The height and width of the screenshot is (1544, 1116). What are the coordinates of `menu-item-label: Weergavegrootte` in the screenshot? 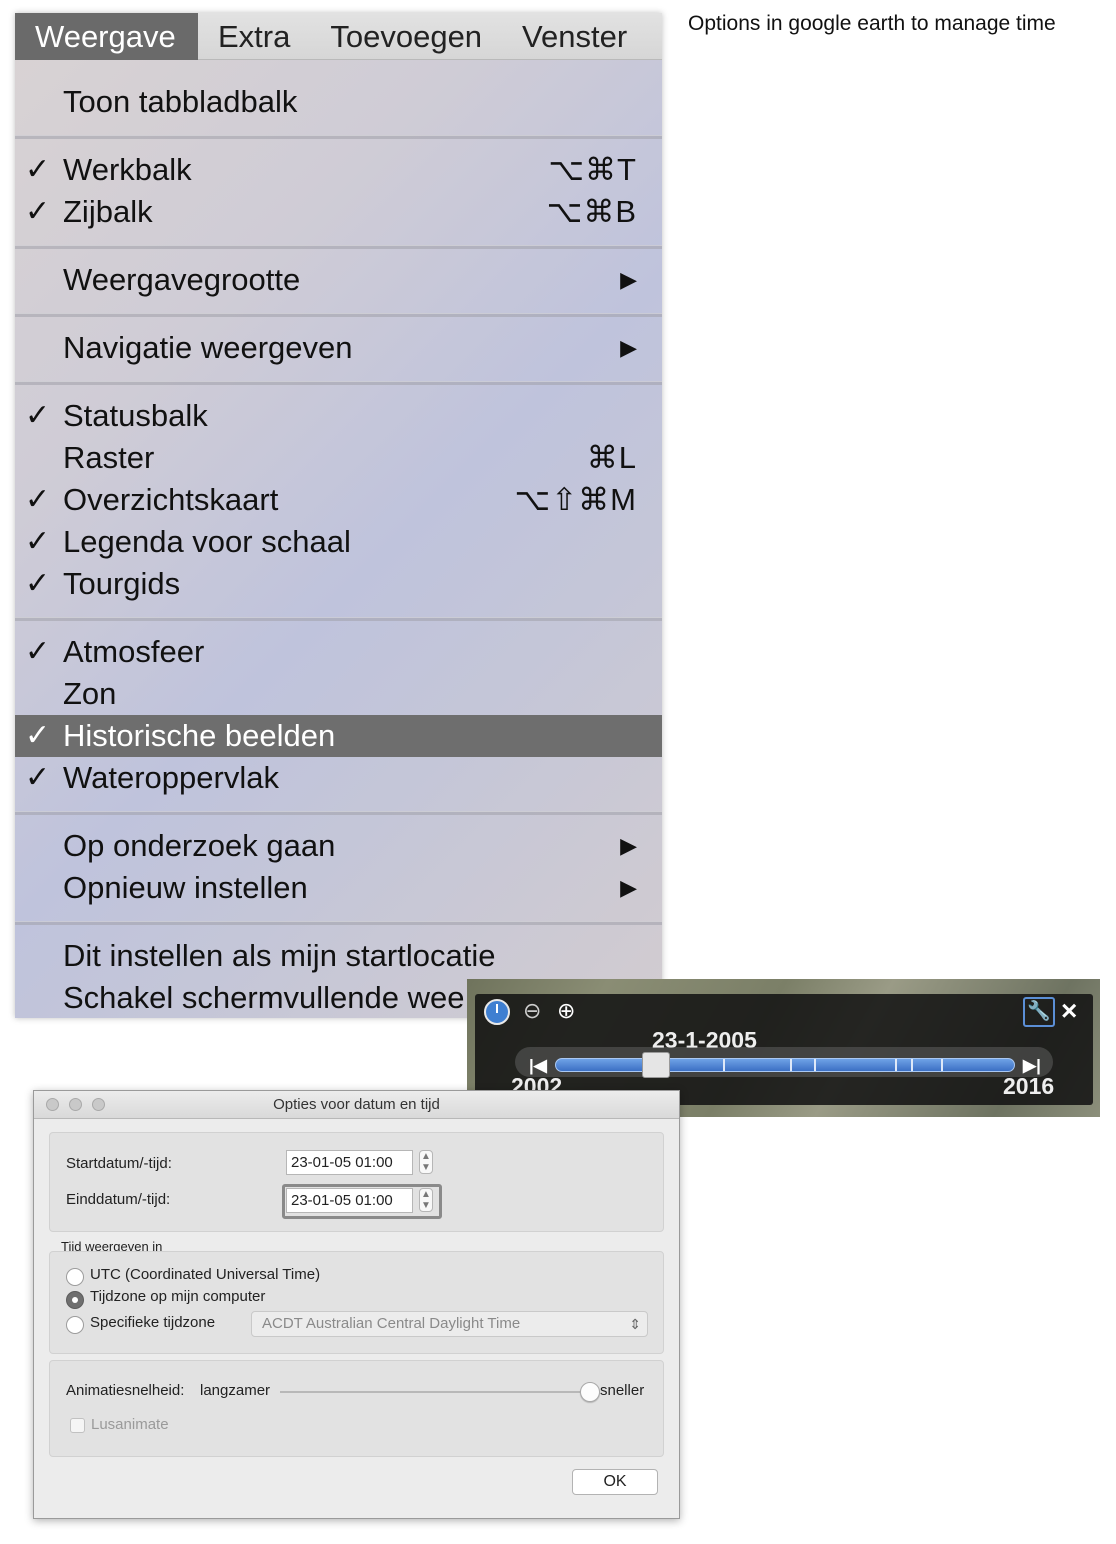 It's located at (182, 279).